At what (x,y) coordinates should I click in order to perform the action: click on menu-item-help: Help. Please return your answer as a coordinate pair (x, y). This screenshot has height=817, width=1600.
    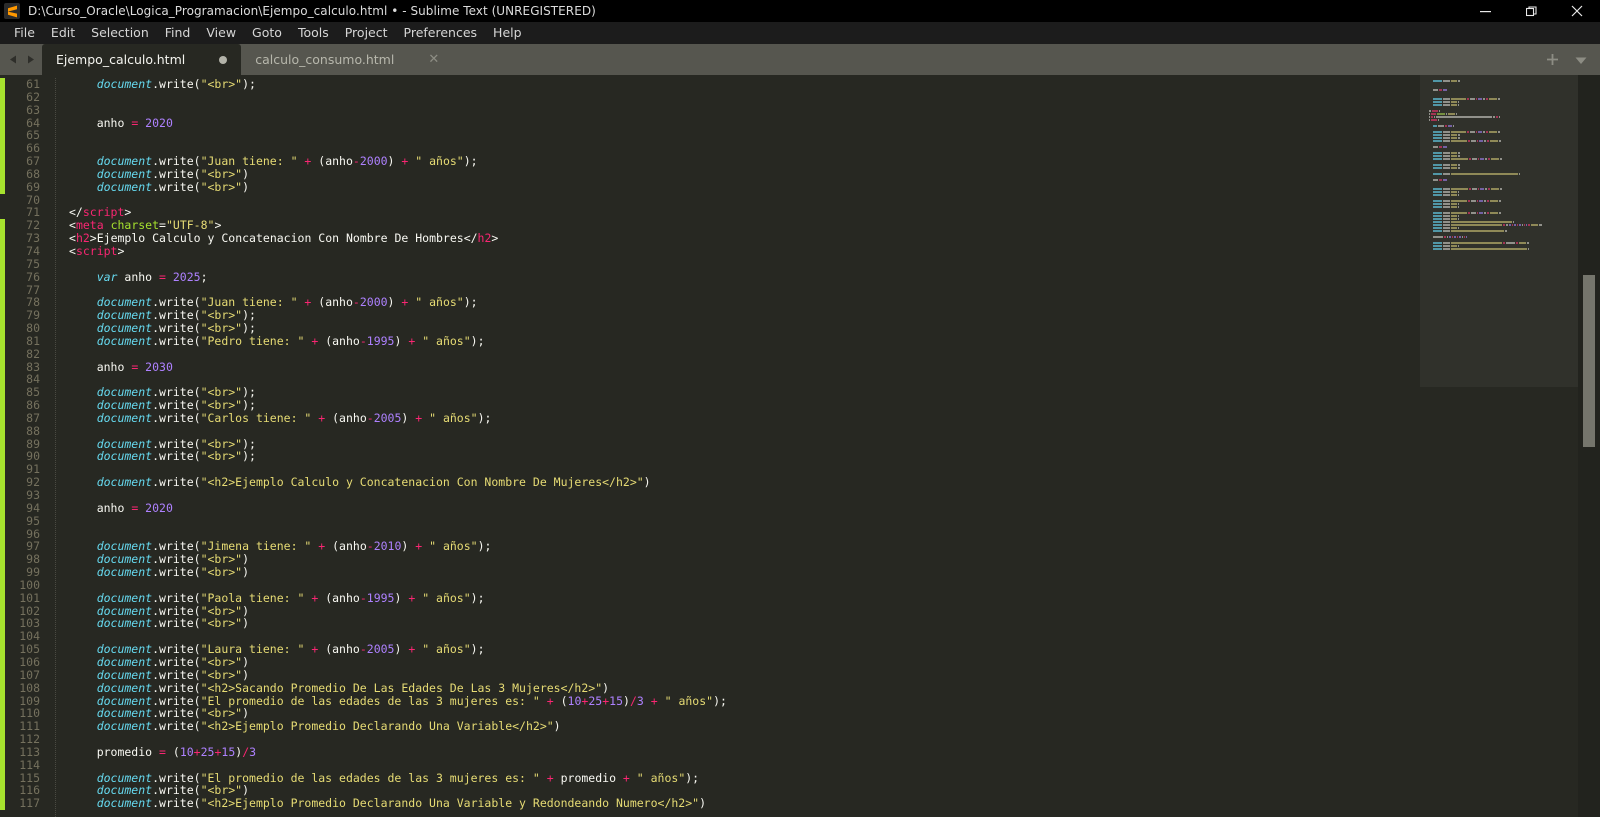
    Looking at the image, I should click on (507, 33).